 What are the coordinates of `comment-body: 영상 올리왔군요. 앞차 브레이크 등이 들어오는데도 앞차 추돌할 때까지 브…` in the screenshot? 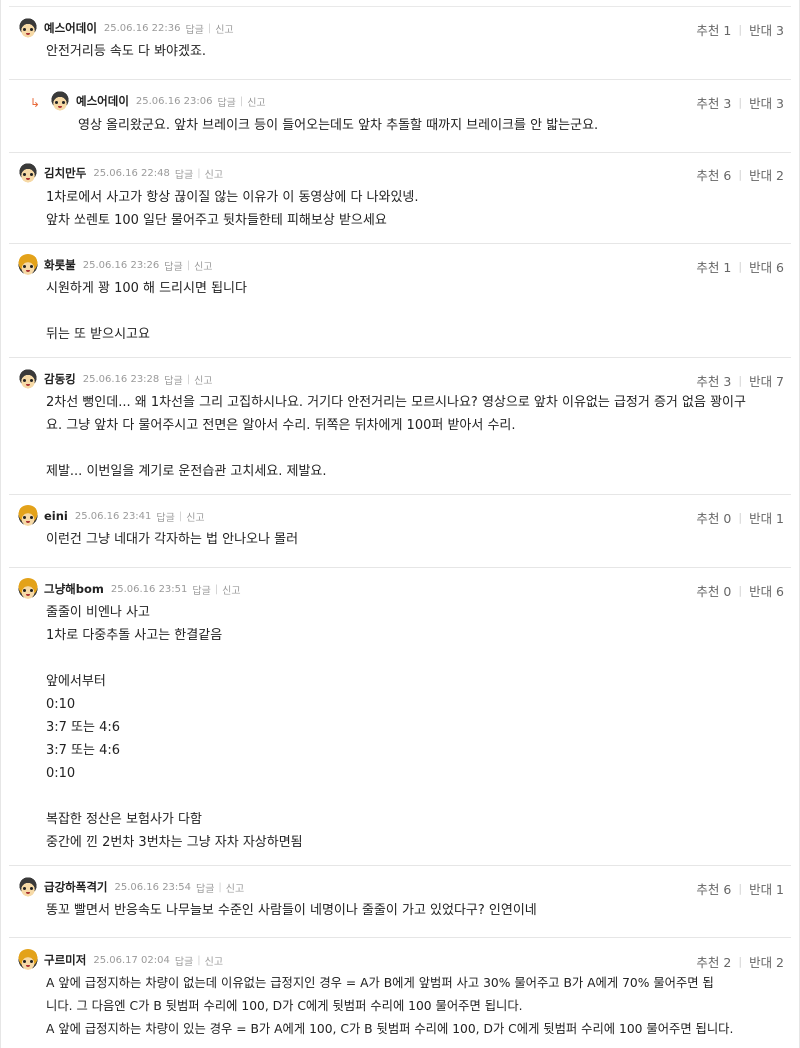 It's located at (338, 125).